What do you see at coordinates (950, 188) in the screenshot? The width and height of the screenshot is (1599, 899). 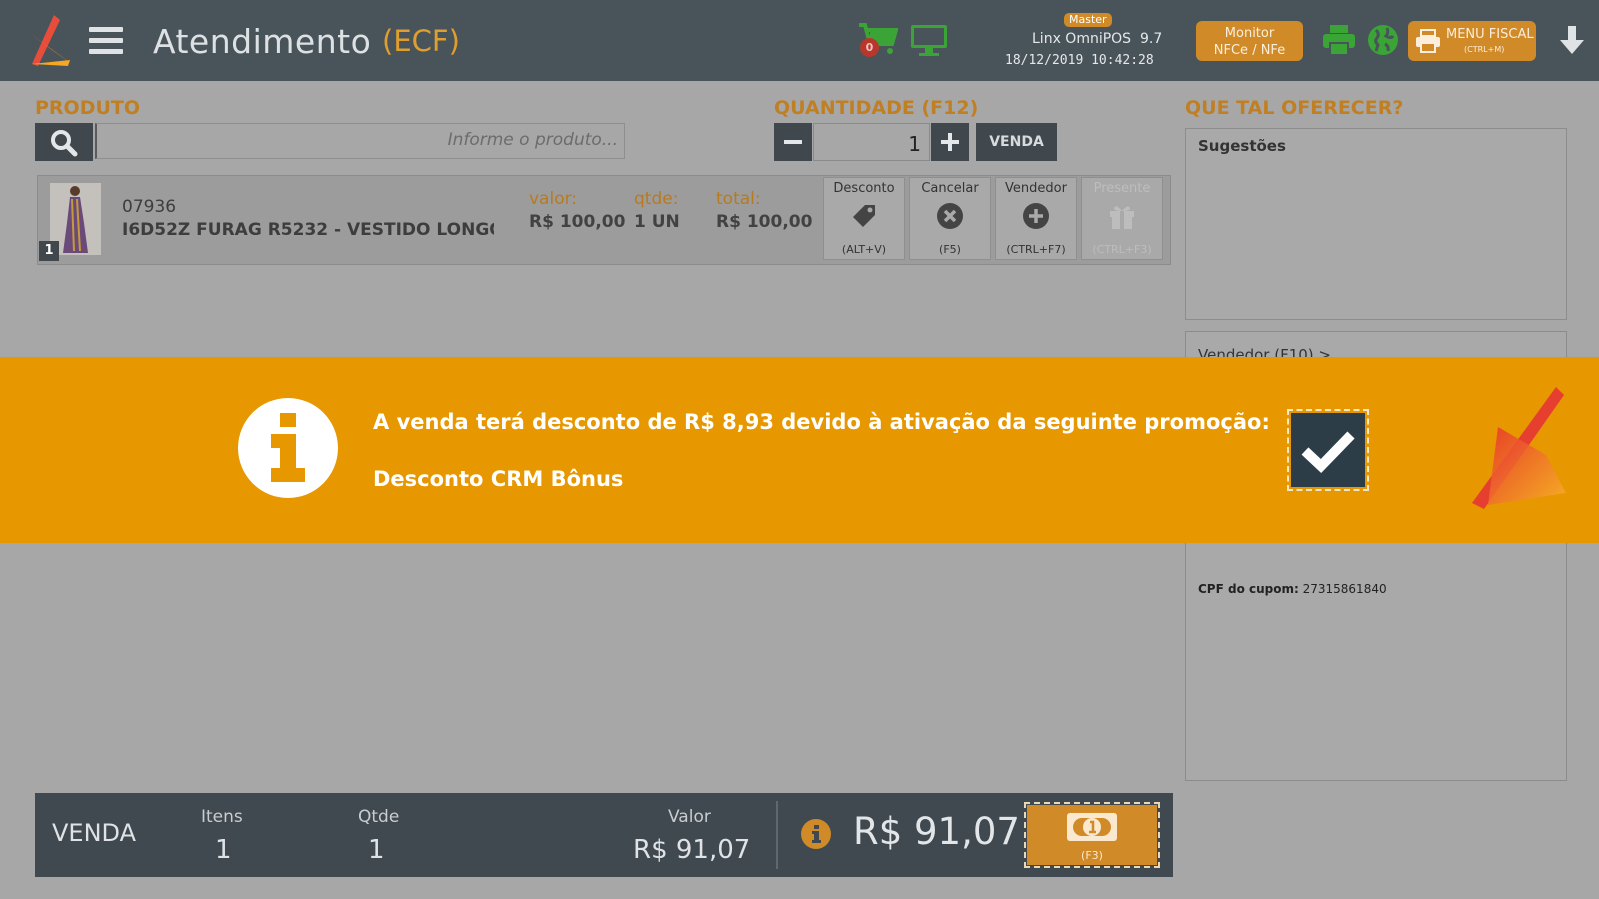 I see `cancel-label: Cancelar` at bounding box center [950, 188].